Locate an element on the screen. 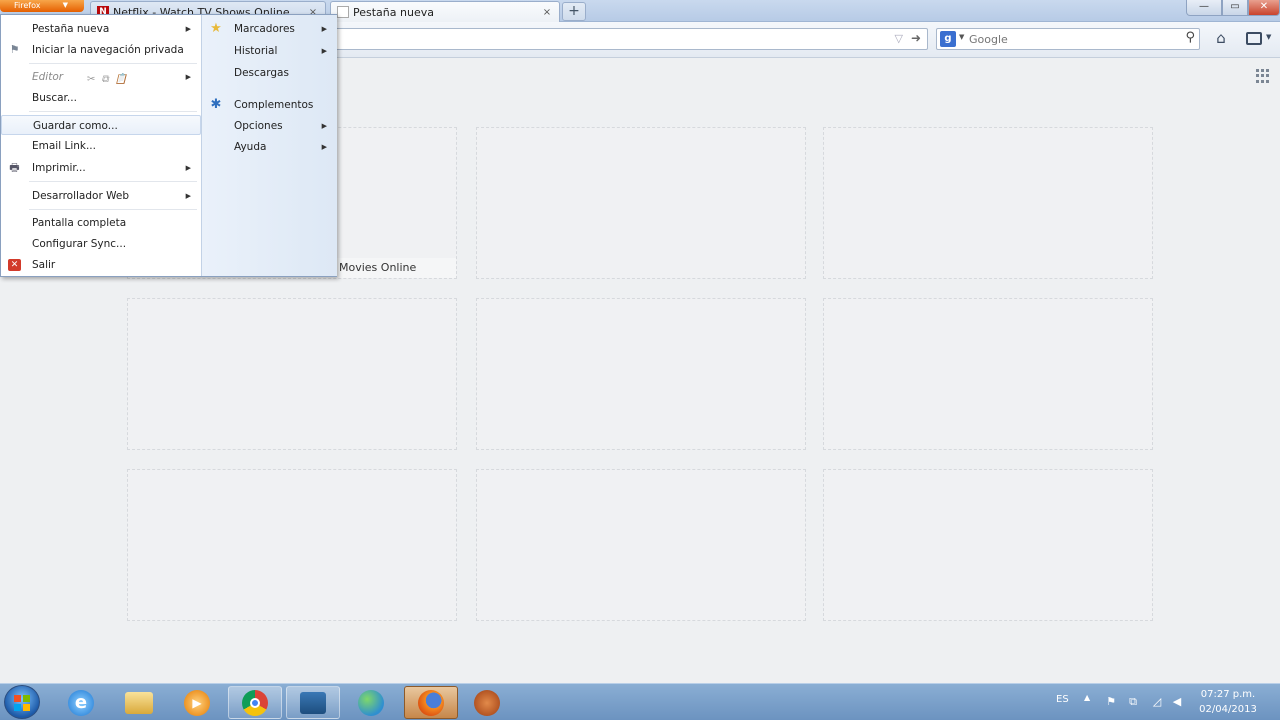 Image resolution: width=1280 pixels, height=720 pixels. maximize-button: ▭ is located at coordinates (1235, 8).